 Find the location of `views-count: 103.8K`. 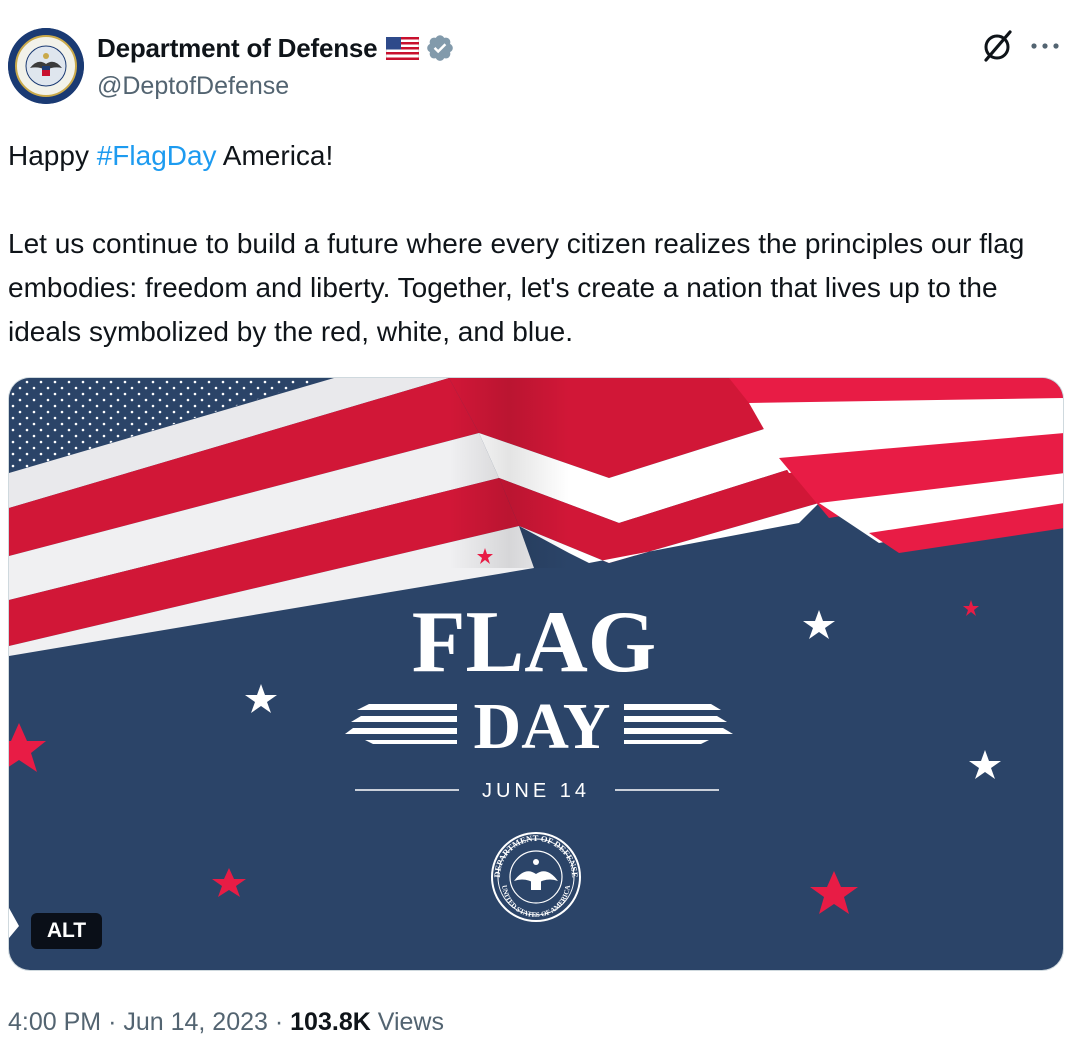

views-count: 103.8K is located at coordinates (330, 1022).